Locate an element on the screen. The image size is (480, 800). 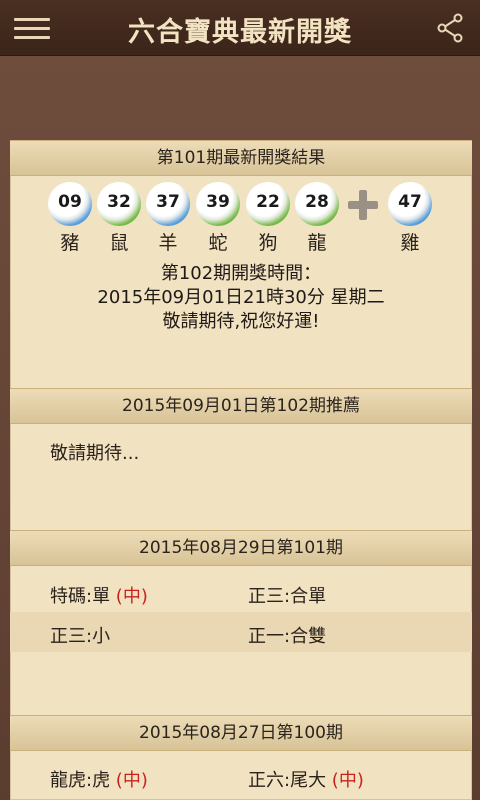
ball-5: 22 is located at coordinates (268, 204).